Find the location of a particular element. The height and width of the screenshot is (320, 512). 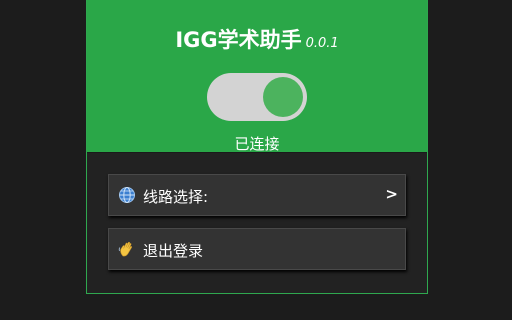

logout-label: 退出登录 is located at coordinates (173, 251).